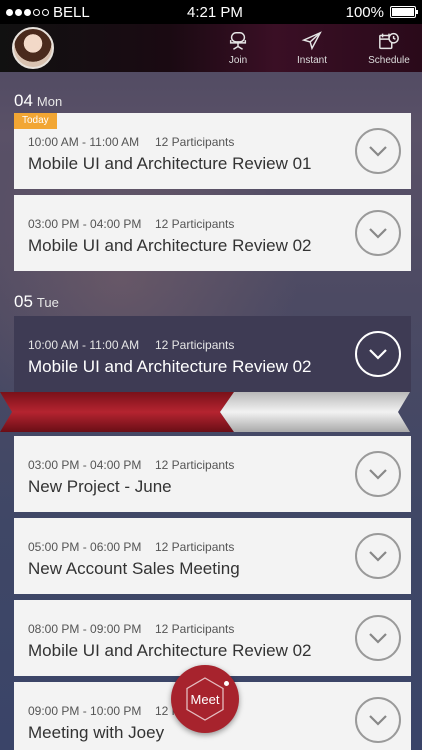 Image resolution: width=422 pixels, height=750 pixels. Describe the element at coordinates (205, 412) in the screenshot. I see `progress-ribbon` at that location.